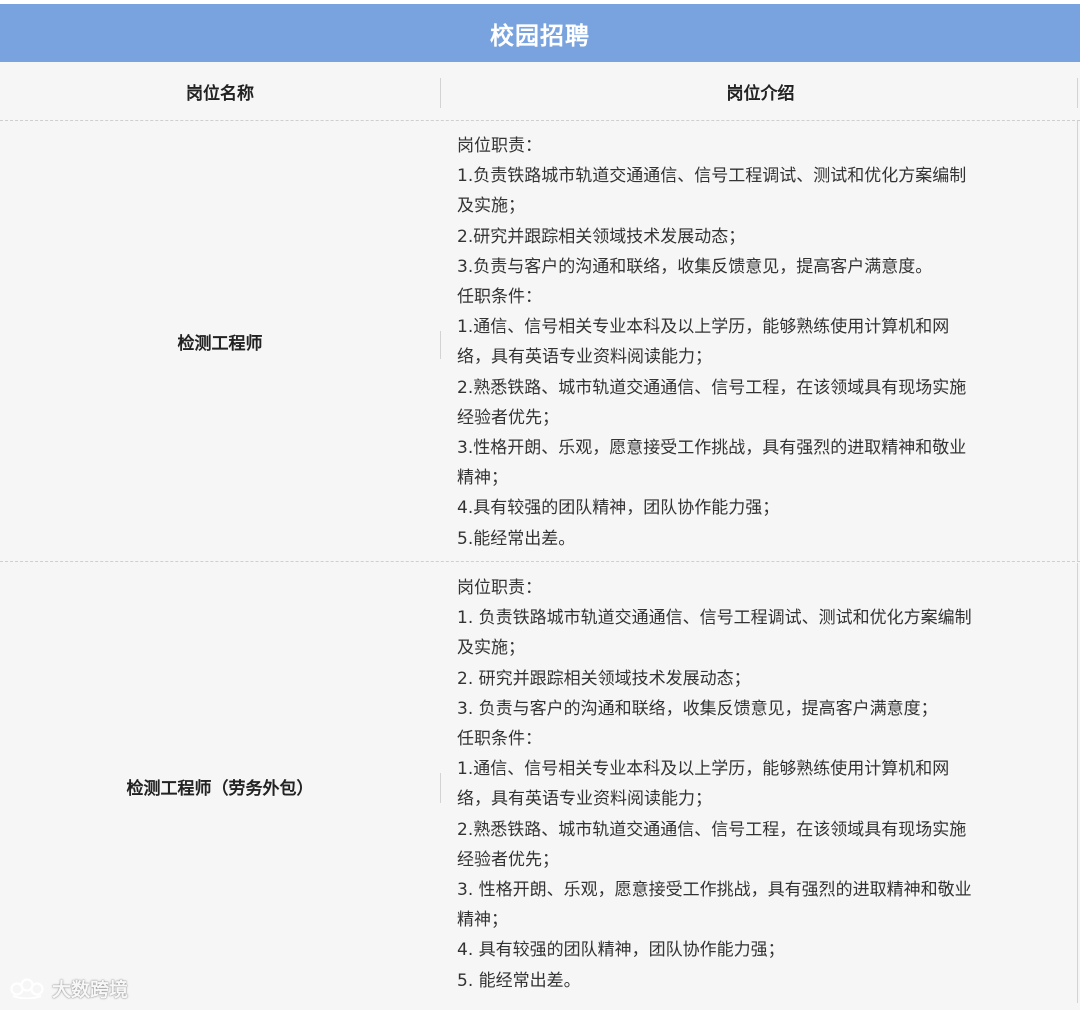 The height and width of the screenshot is (1010, 1080). I want to click on description-line: 3. 性格开朗、乐观，愿意接受工作挑战，具有强烈的进取精神和敬业, so click(714, 890).